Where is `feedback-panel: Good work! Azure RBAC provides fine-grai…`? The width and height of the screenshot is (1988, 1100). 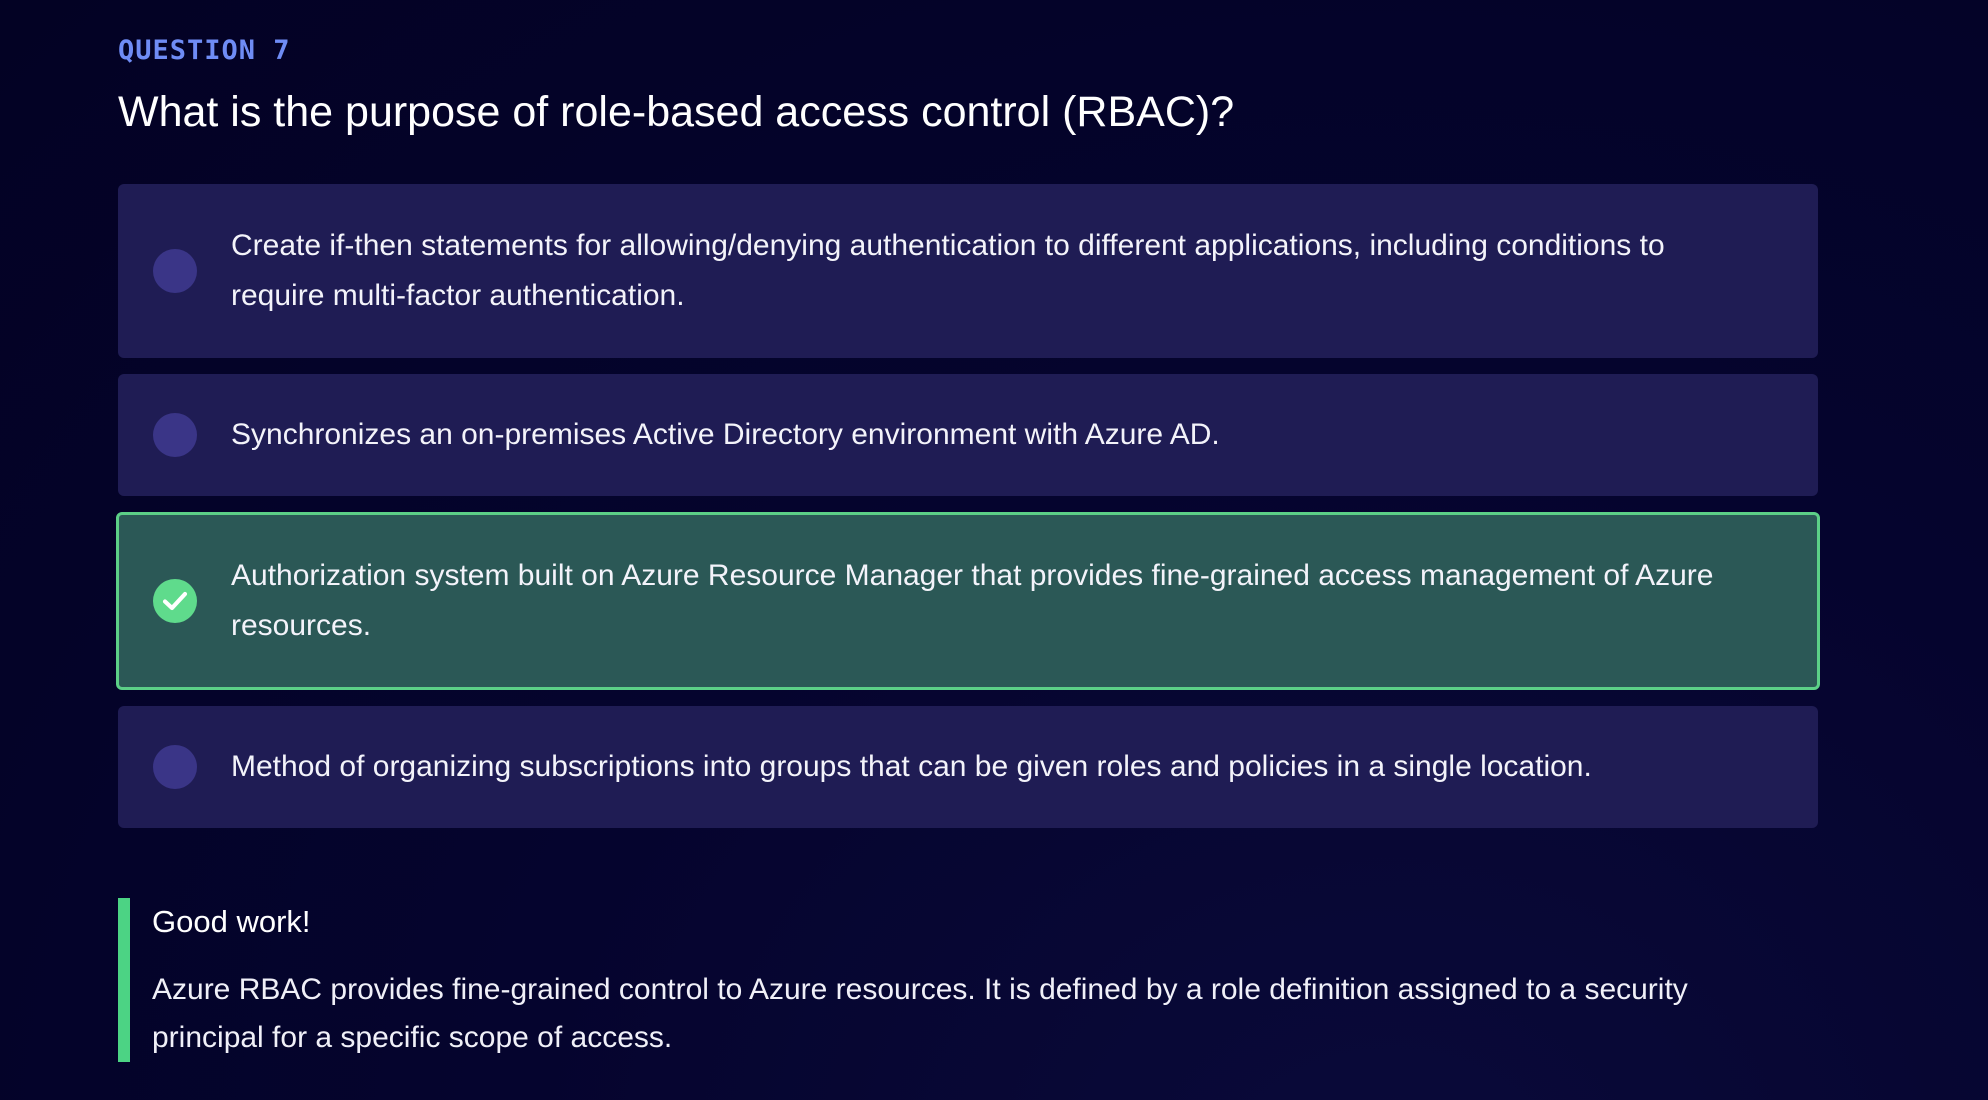
feedback-panel: Good work! Azure RBAC provides fine-grai… is located at coordinates (938, 980).